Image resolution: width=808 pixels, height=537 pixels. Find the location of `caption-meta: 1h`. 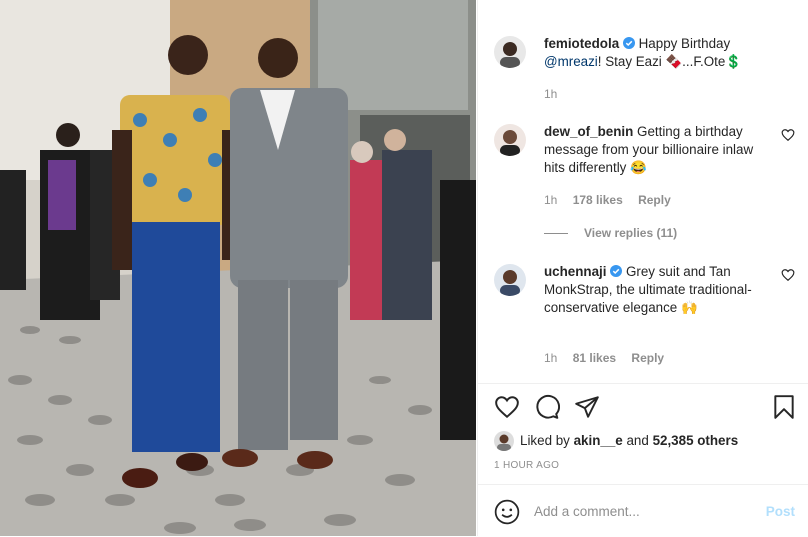

caption-meta: 1h is located at coordinates (556, 94).